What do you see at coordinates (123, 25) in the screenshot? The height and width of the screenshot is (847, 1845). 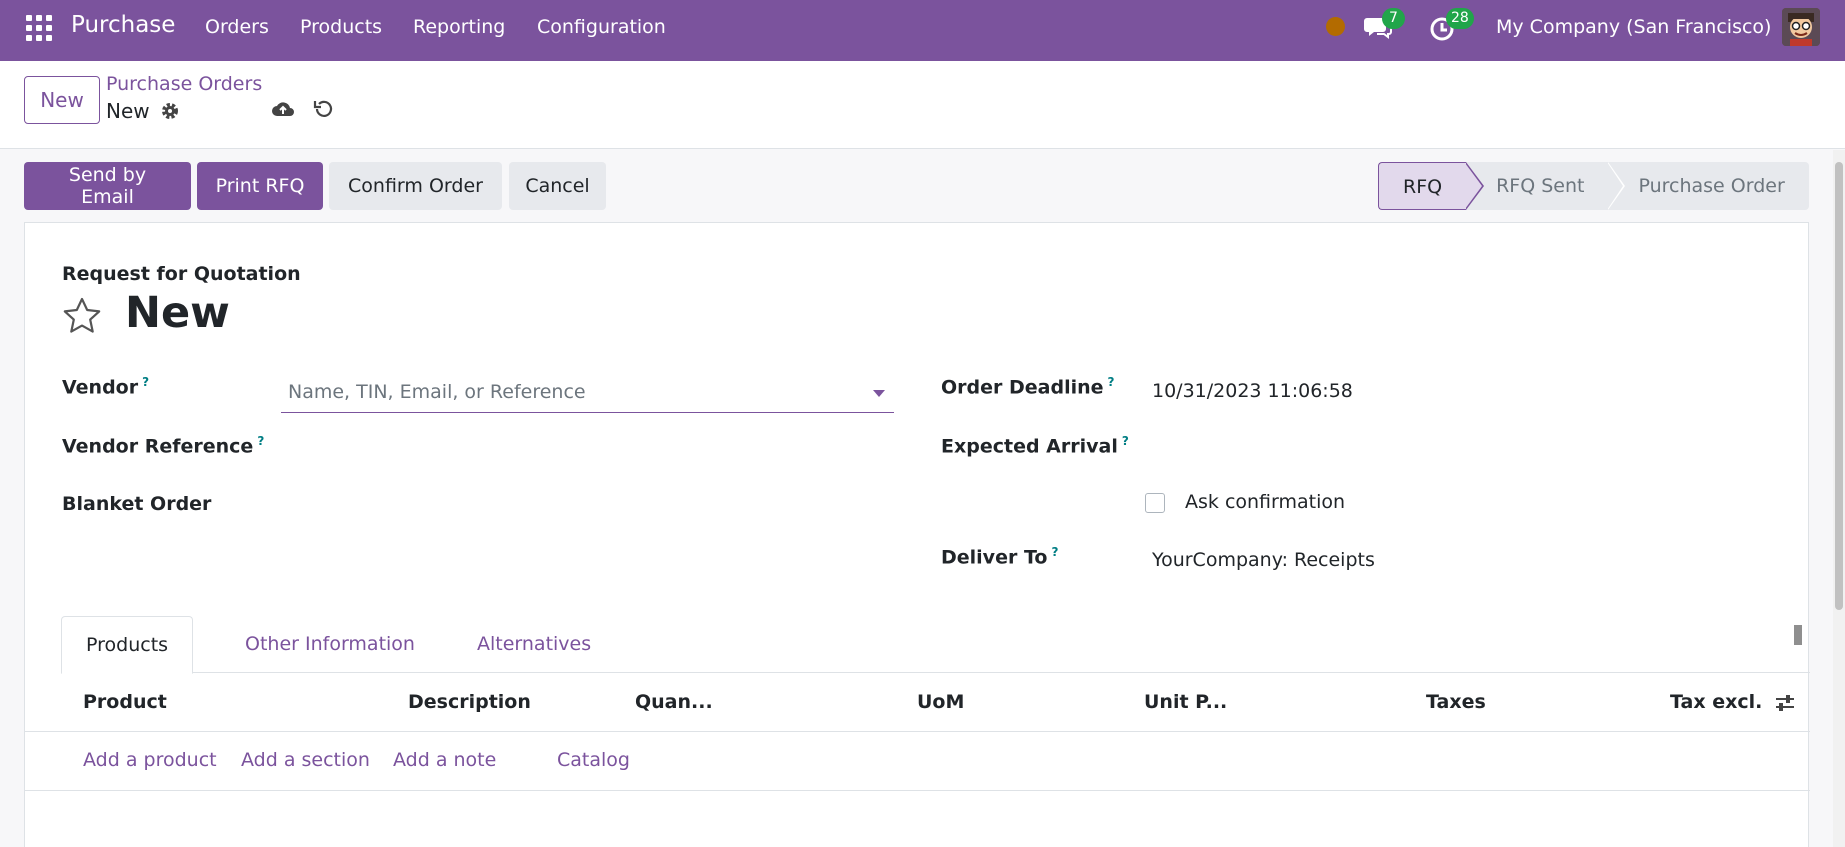 I see `app-brand: Purchase` at bounding box center [123, 25].